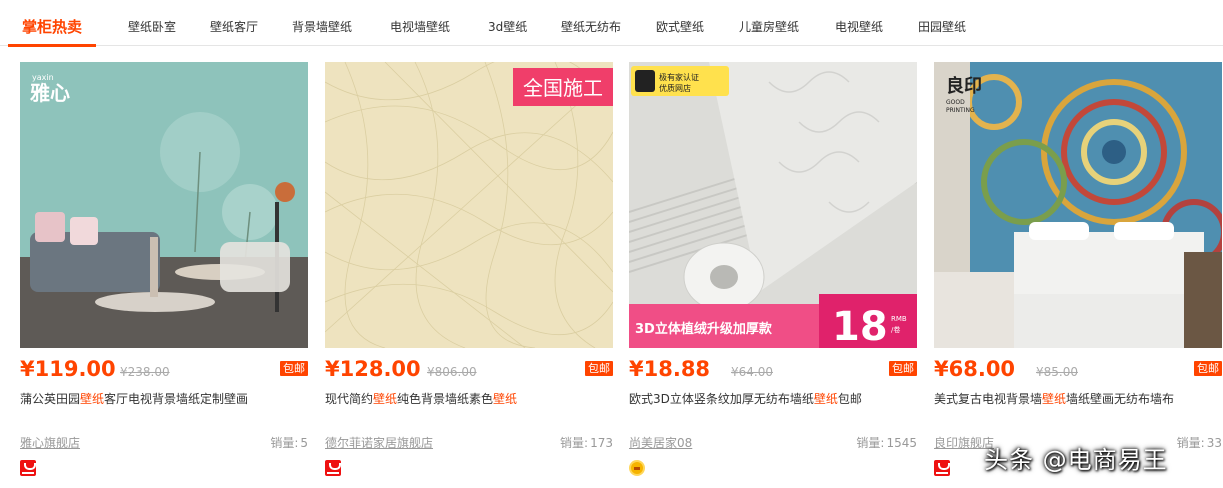  Describe the element at coordinates (675, 88) in the screenshot. I see `certified-sublabel: 优质网店` at that location.